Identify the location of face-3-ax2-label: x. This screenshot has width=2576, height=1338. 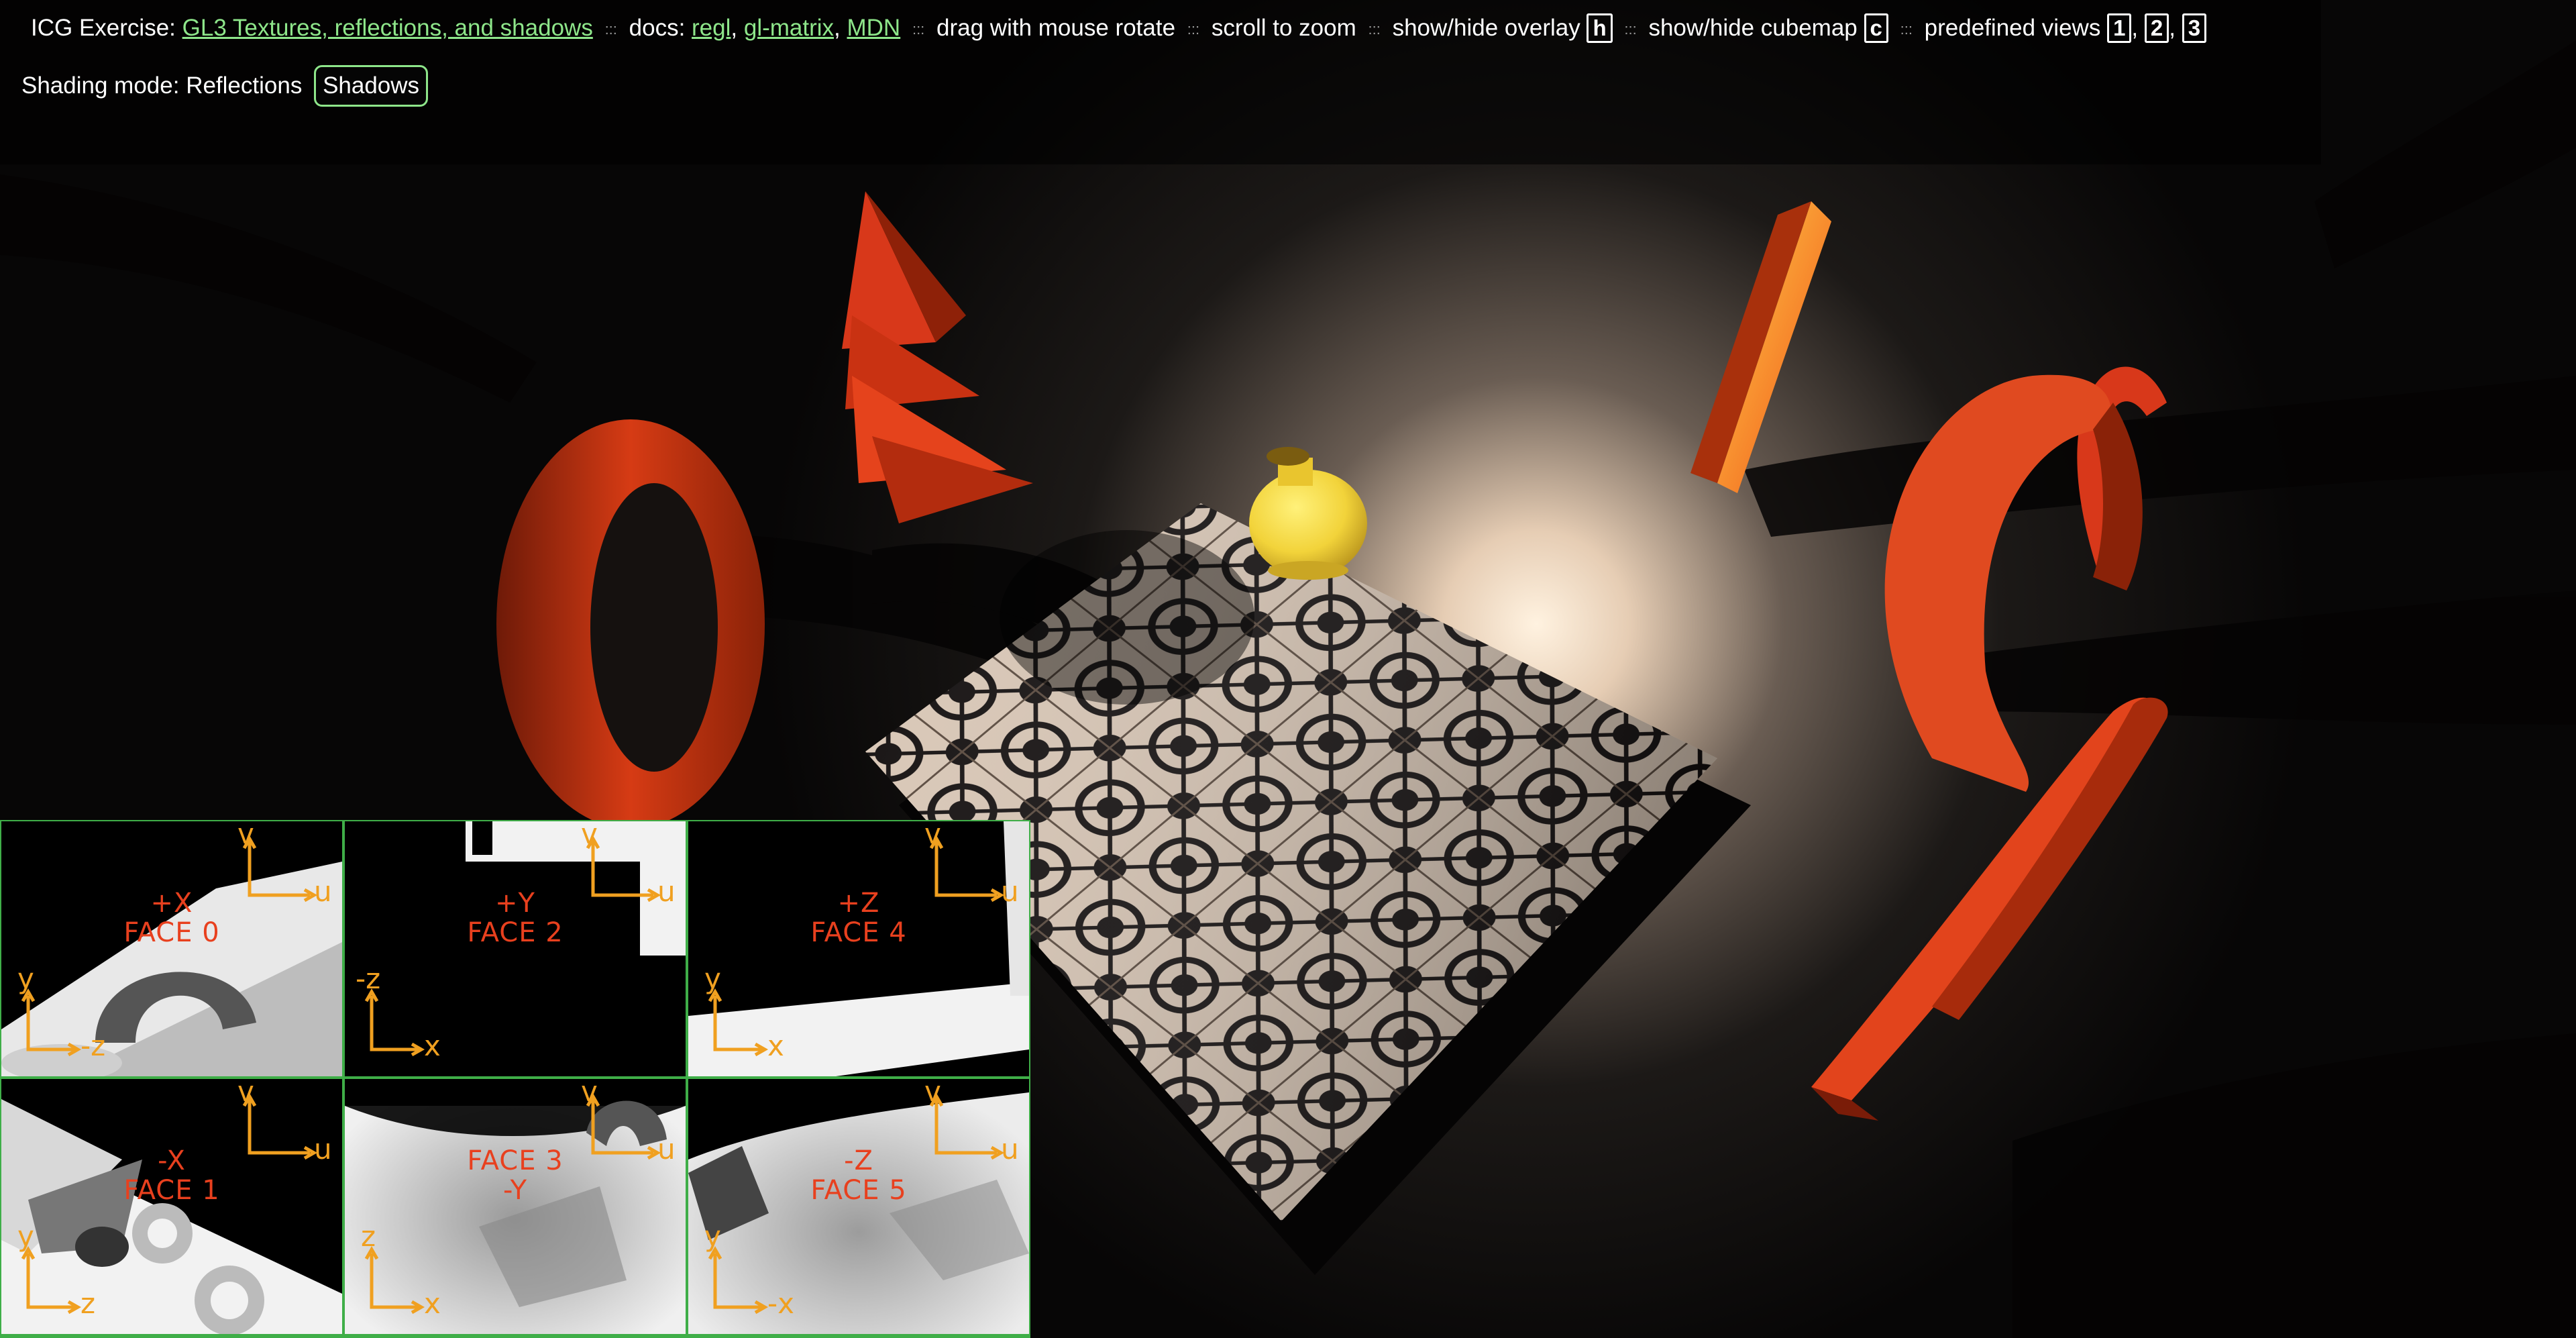
(432, 1303).